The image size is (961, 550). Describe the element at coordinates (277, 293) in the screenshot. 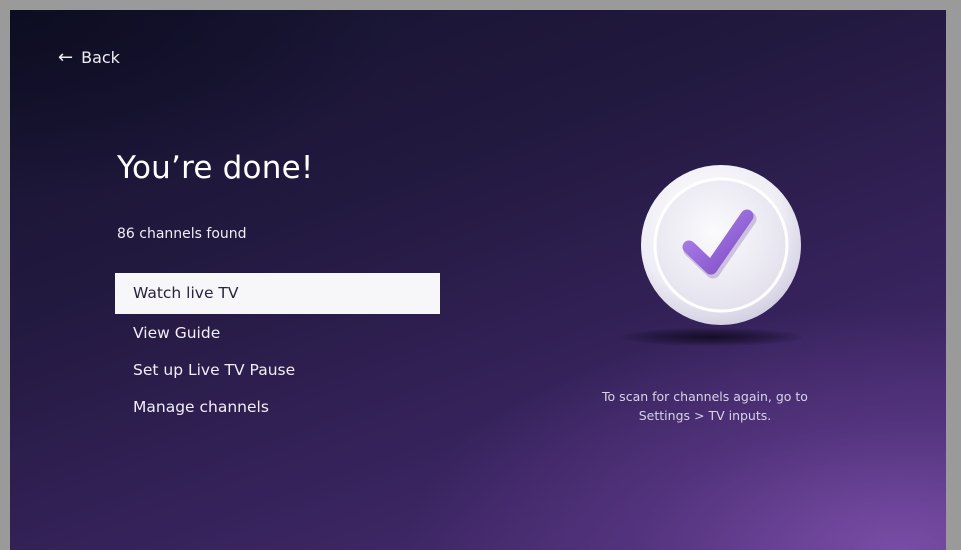

I see `menu-item-watch-live-tv: Watch live TV` at that location.